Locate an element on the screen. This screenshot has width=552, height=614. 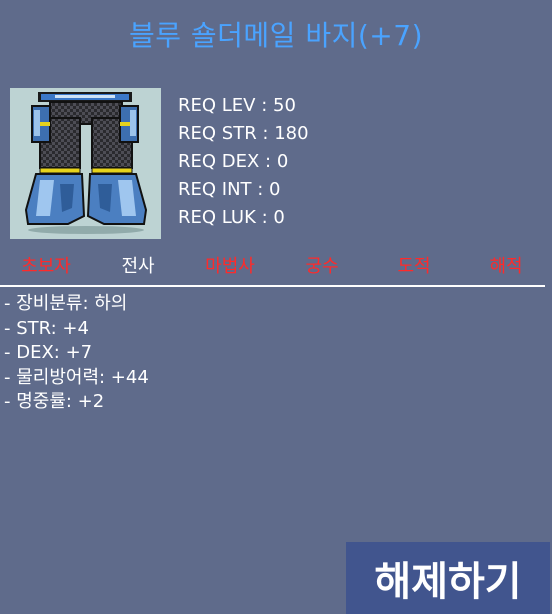
job-magician: 마법사 is located at coordinates (230, 266).